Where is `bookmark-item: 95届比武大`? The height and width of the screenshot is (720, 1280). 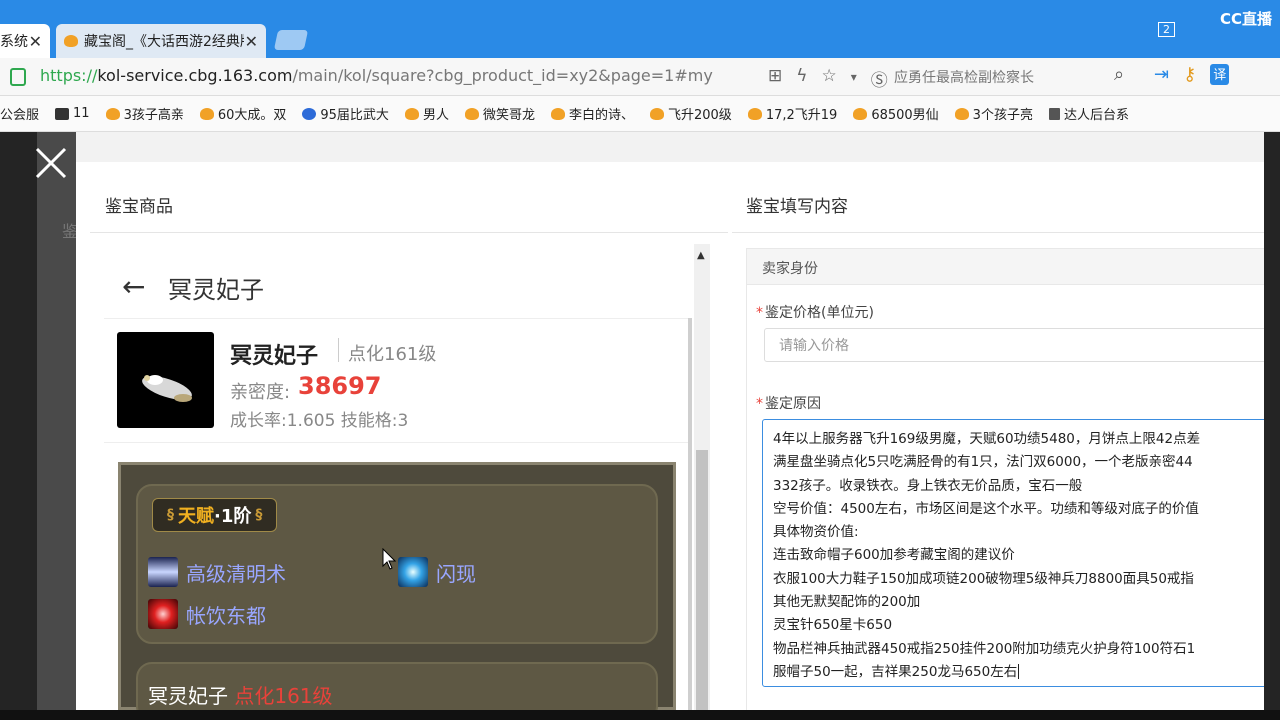 bookmark-item: 95届比武大 is located at coordinates (345, 113).